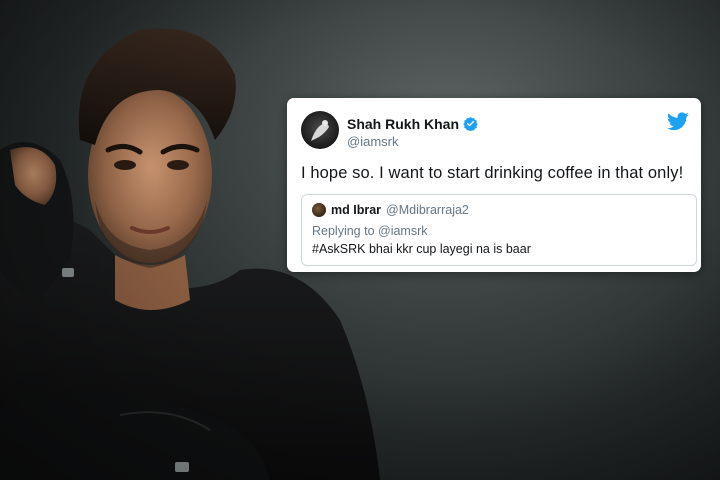 This screenshot has width=720, height=480. Describe the element at coordinates (370, 231) in the screenshot. I see `replying-to-text: Replying to @iamsrk` at that location.